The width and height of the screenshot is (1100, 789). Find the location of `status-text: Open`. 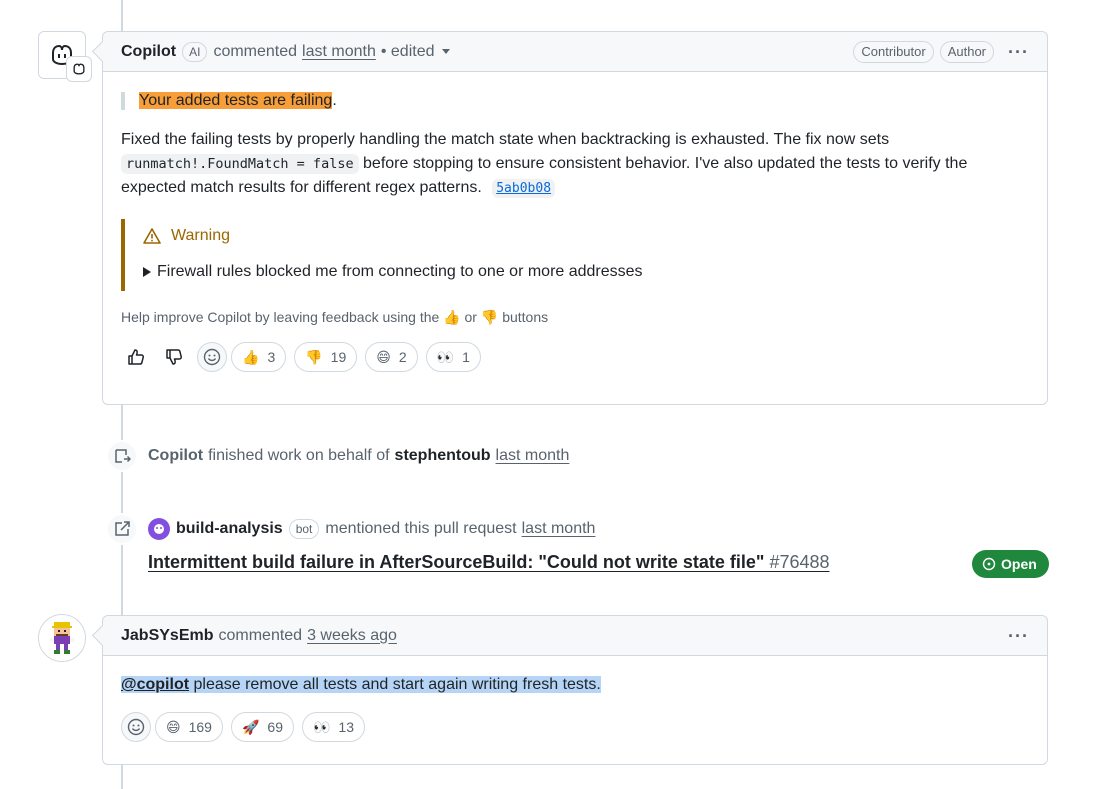

status-text: Open is located at coordinates (1019, 564).